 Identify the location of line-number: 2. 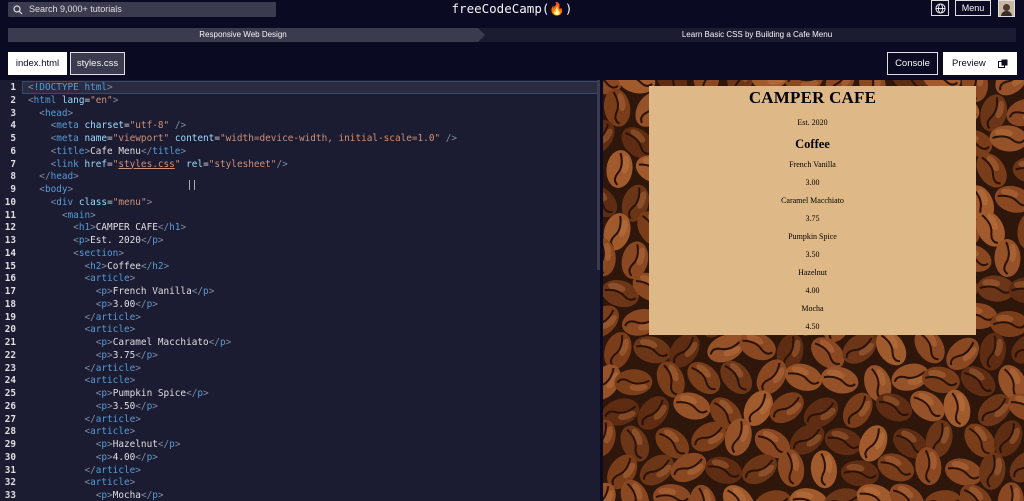
(13, 100).